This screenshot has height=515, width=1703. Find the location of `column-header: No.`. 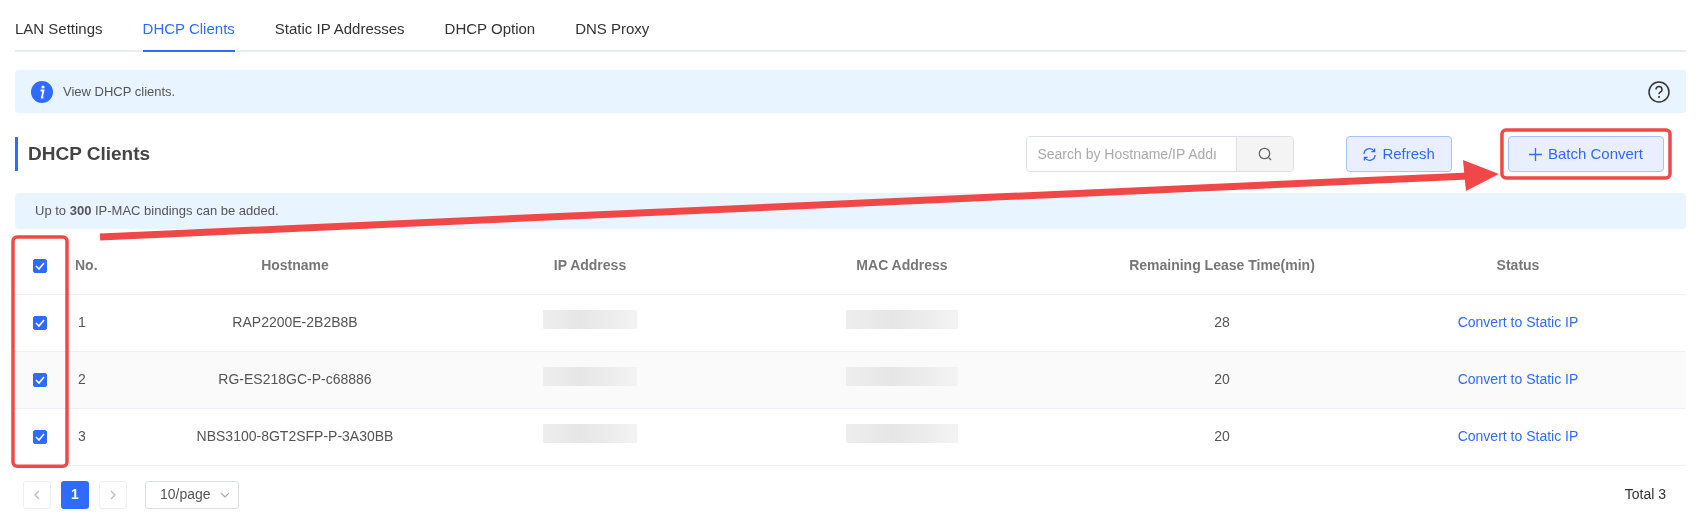

column-header: No. is located at coordinates (86, 264).